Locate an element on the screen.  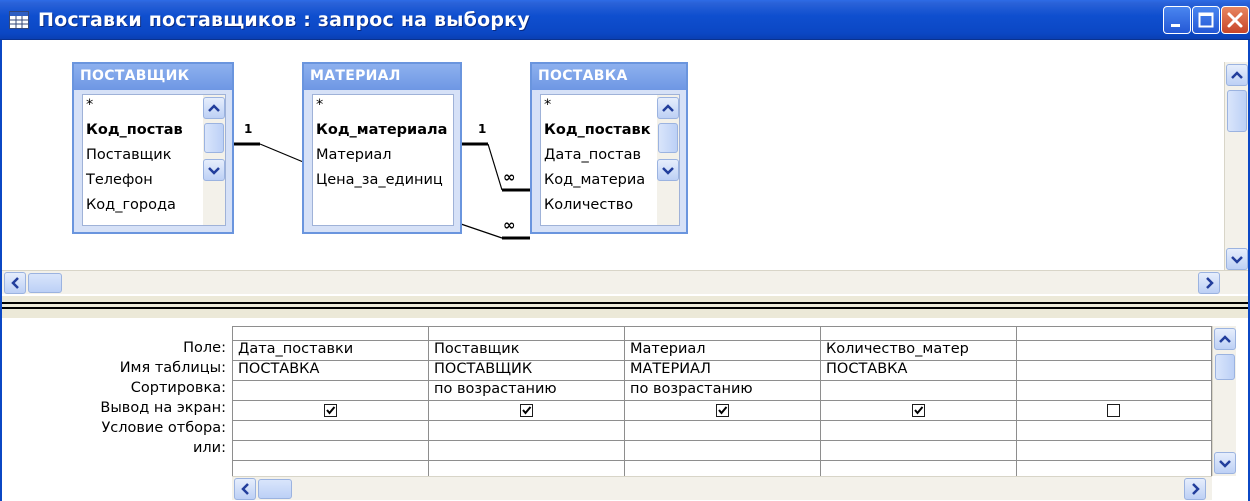
grid-cell-field: Поставщик is located at coordinates (526, 350).